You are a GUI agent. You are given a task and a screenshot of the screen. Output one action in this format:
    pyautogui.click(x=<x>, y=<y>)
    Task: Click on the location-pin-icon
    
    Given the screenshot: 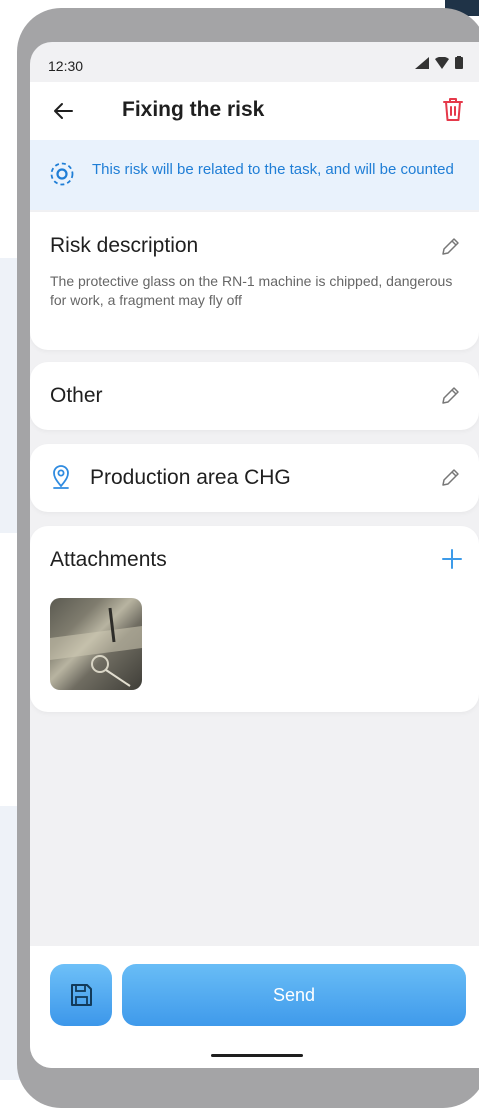 What is the action you would take?
    pyautogui.click(x=61, y=477)
    